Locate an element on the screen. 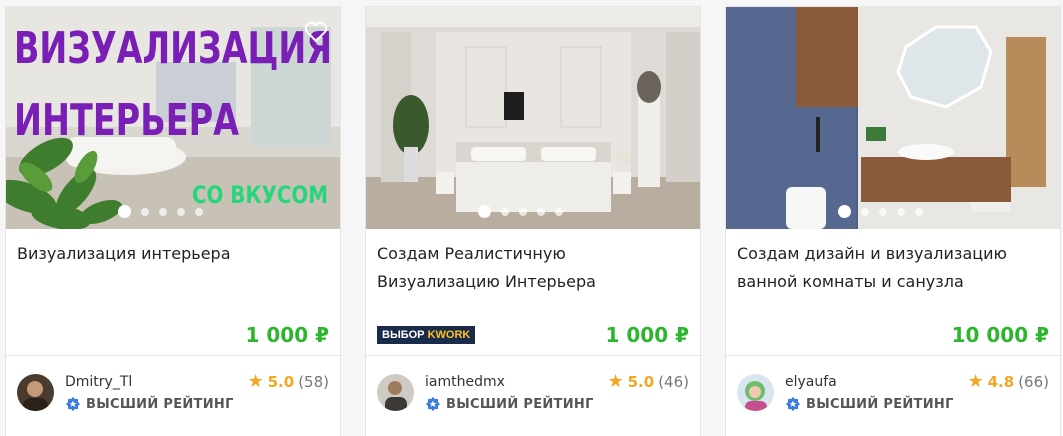  rating: ★ 5.0 (58) is located at coordinates (288, 381).